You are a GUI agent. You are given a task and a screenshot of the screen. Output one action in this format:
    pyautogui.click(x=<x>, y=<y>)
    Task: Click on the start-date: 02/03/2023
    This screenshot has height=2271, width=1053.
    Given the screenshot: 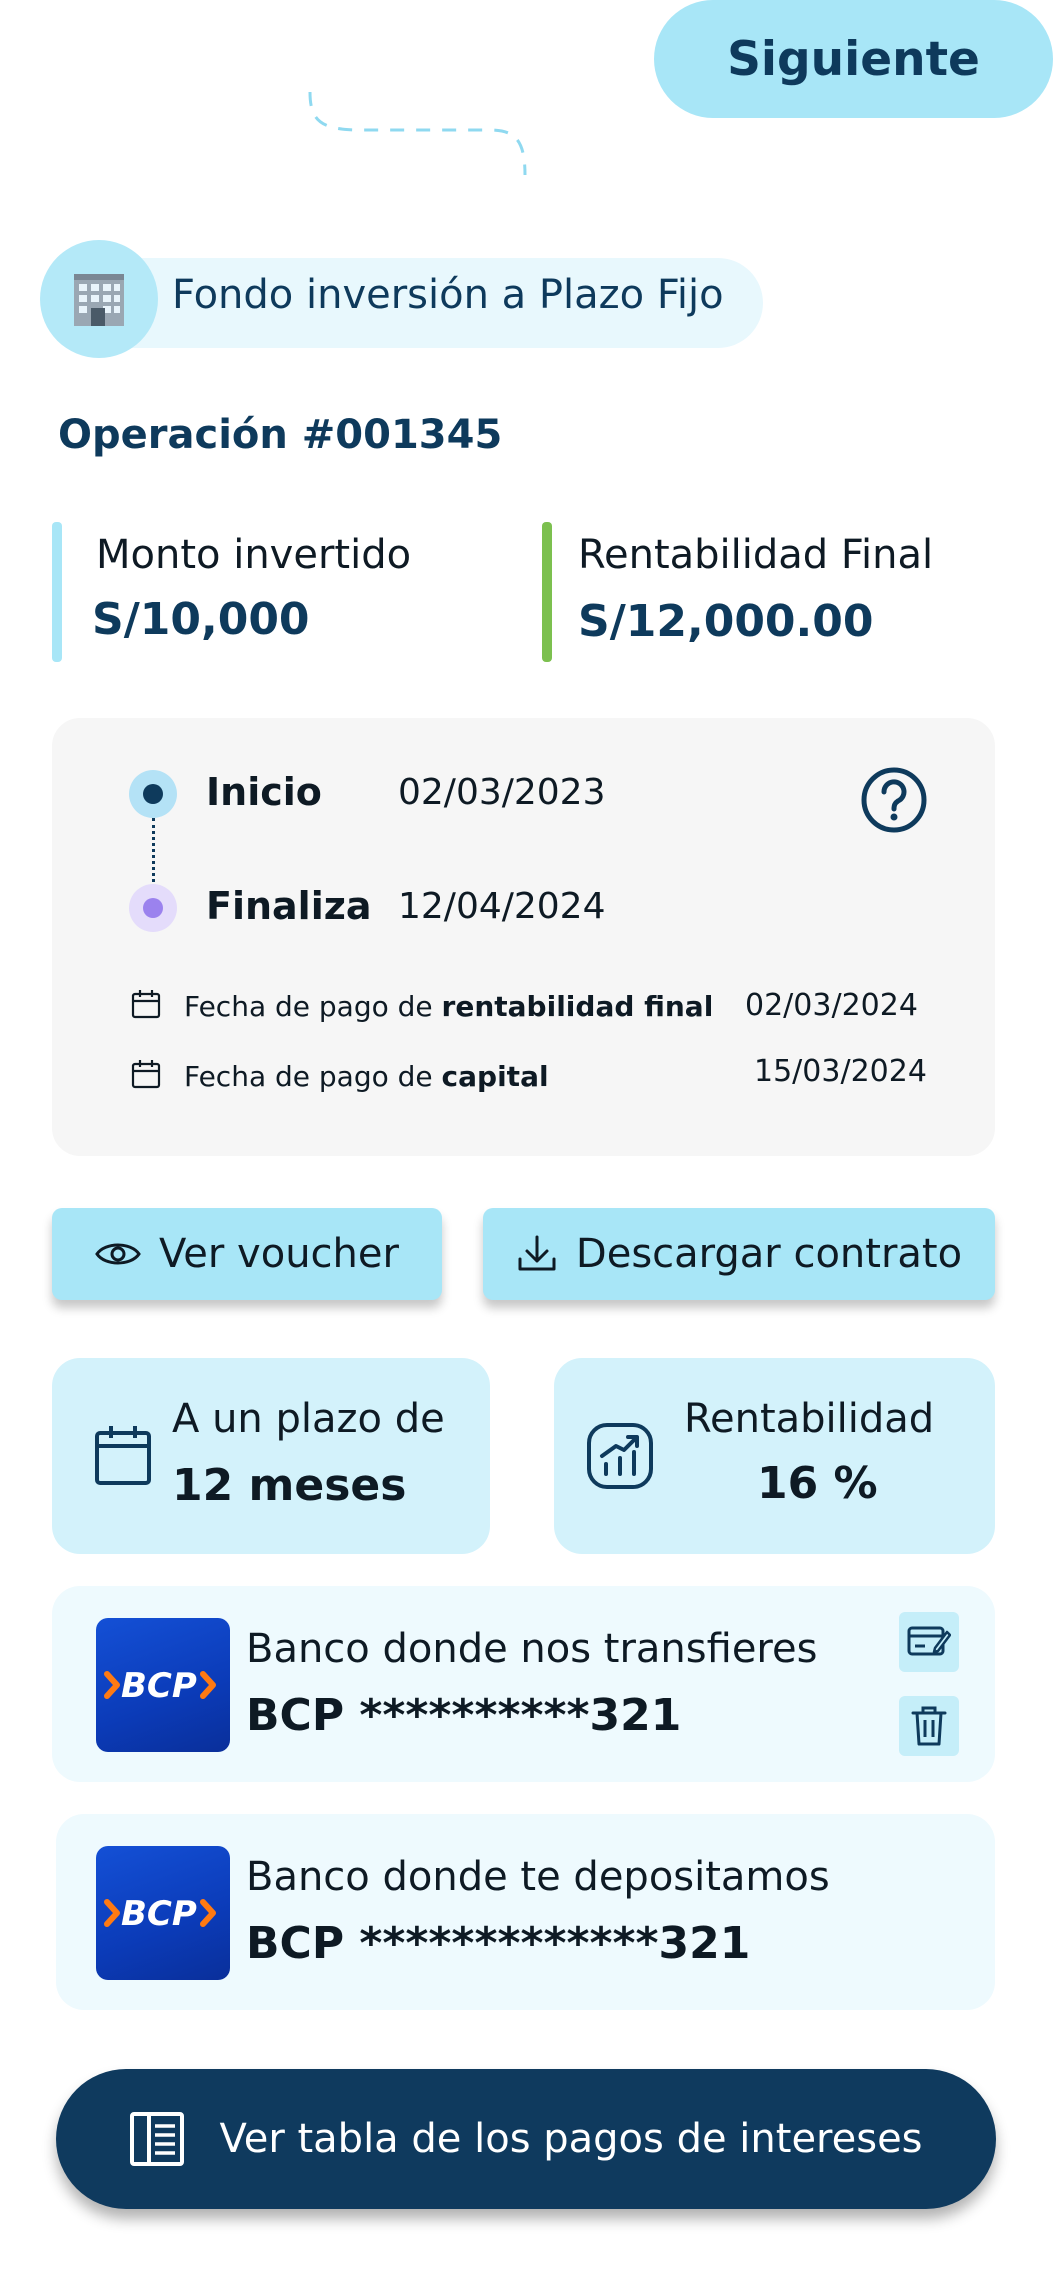 What is the action you would take?
    pyautogui.click(x=502, y=792)
    